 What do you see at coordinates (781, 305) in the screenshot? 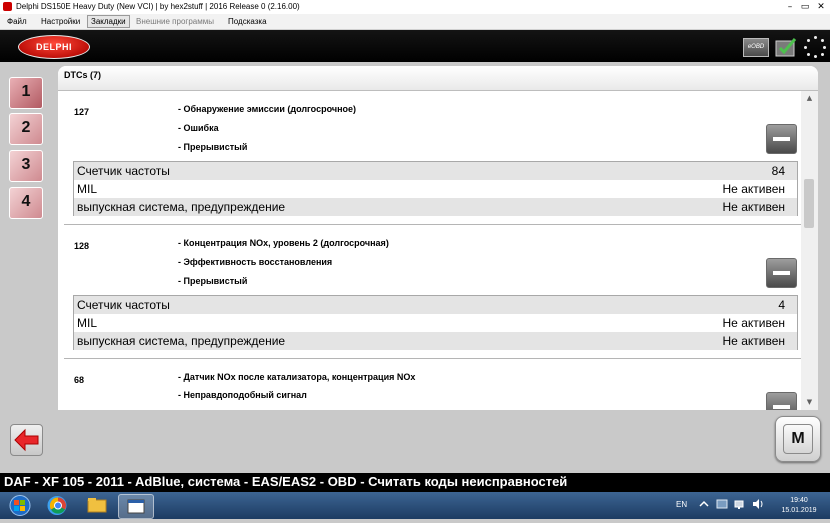
I see `row-value: 4` at bounding box center [781, 305].